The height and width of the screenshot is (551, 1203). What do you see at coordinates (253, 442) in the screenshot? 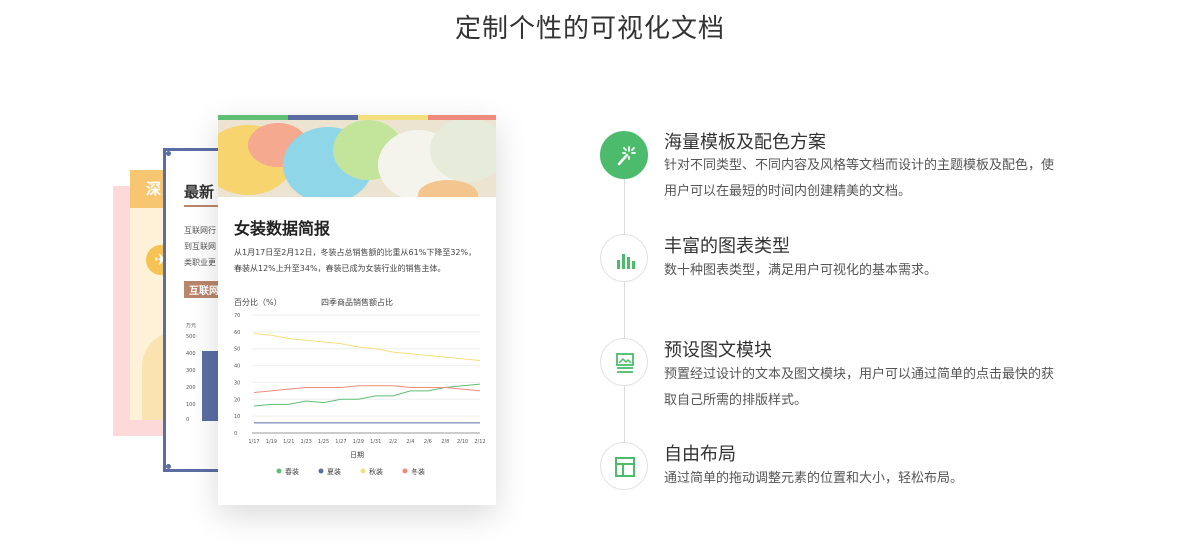
I see `x-tick-label: 1/17` at bounding box center [253, 442].